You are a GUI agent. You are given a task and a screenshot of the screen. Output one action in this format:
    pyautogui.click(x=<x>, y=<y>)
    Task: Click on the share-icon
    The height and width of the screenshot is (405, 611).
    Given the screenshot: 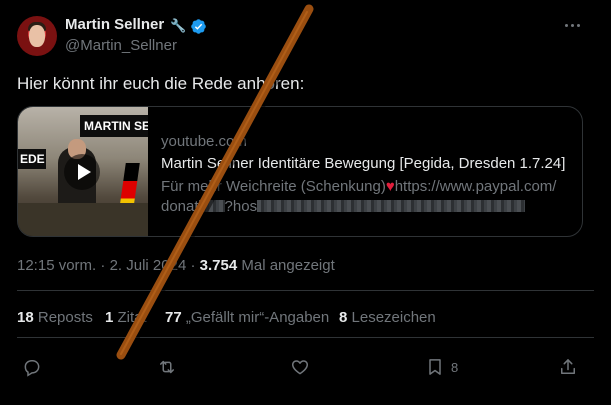 What is the action you would take?
    pyautogui.click(x=568, y=366)
    